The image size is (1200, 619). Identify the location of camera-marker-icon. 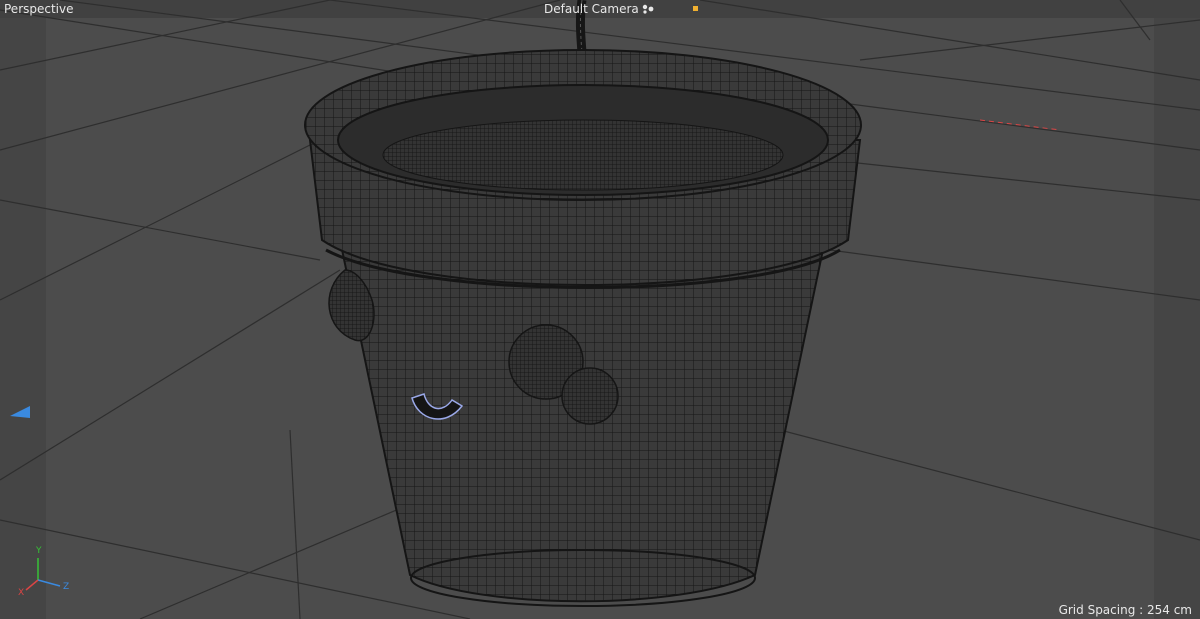
(695, 8).